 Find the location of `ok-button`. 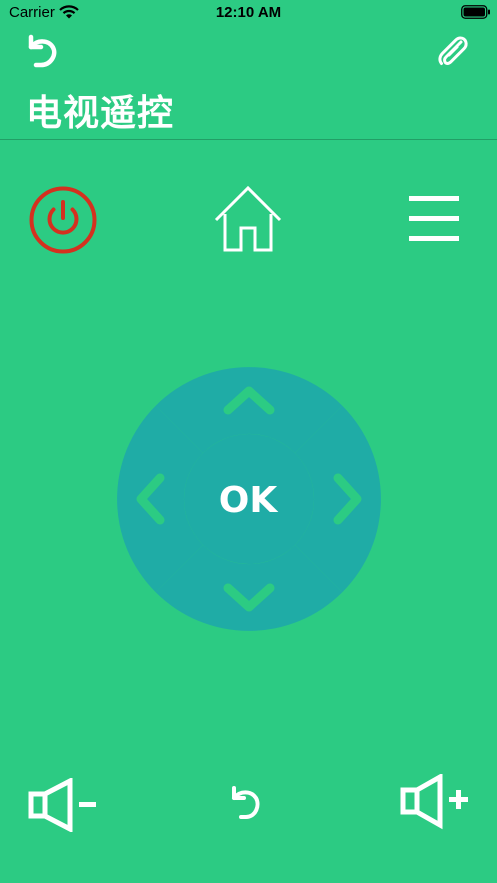

ok-button is located at coordinates (249, 499).